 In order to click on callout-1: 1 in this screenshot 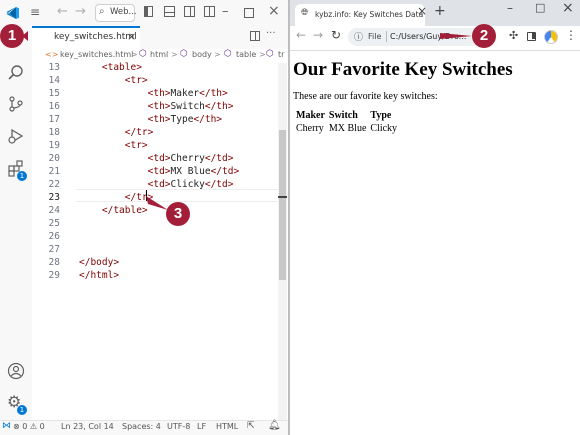, I will do `click(12, 36)`.